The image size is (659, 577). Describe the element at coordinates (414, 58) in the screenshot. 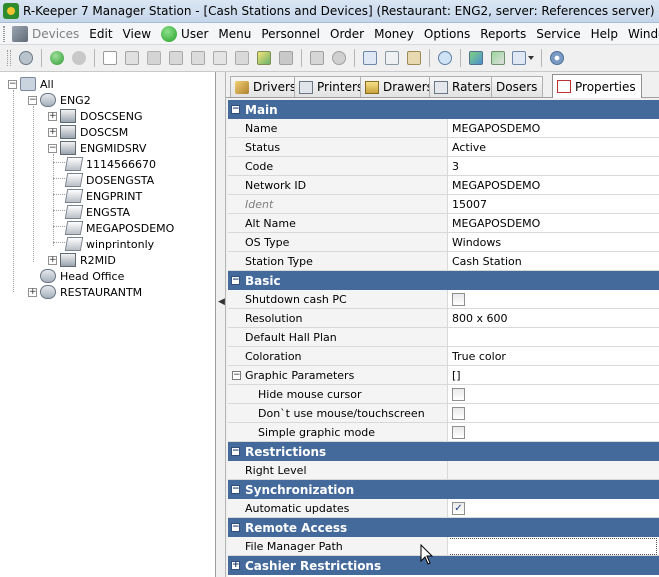

I see `paste-icon` at that location.